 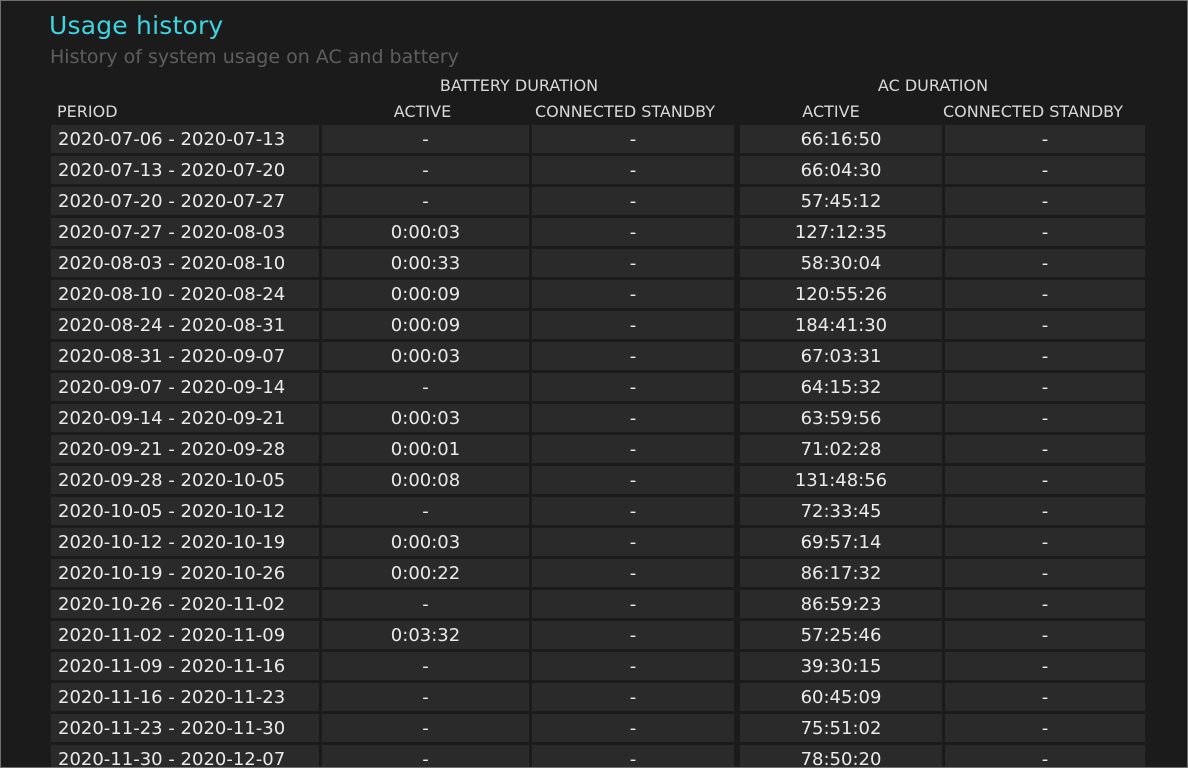 What do you see at coordinates (842, 295) in the screenshot?
I see `ac-active-cell: 120:55:26` at bounding box center [842, 295].